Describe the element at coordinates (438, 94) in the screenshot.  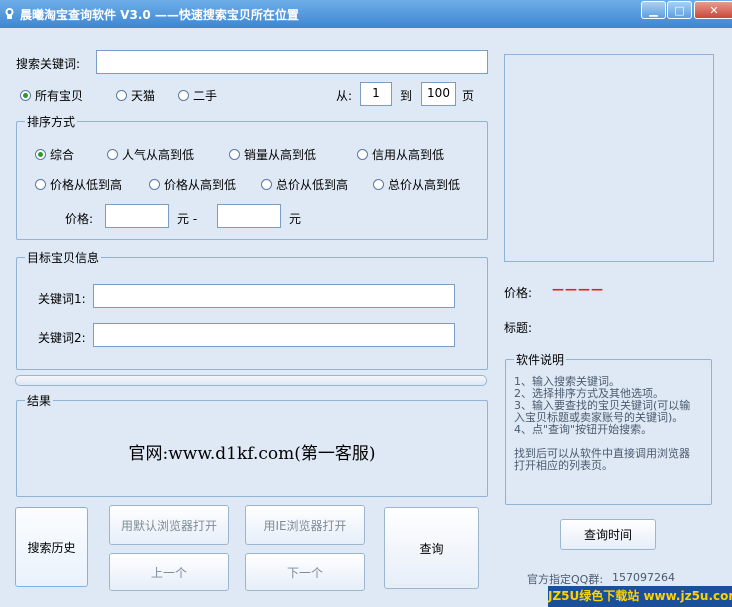
I see `page-to-input: 100` at that location.